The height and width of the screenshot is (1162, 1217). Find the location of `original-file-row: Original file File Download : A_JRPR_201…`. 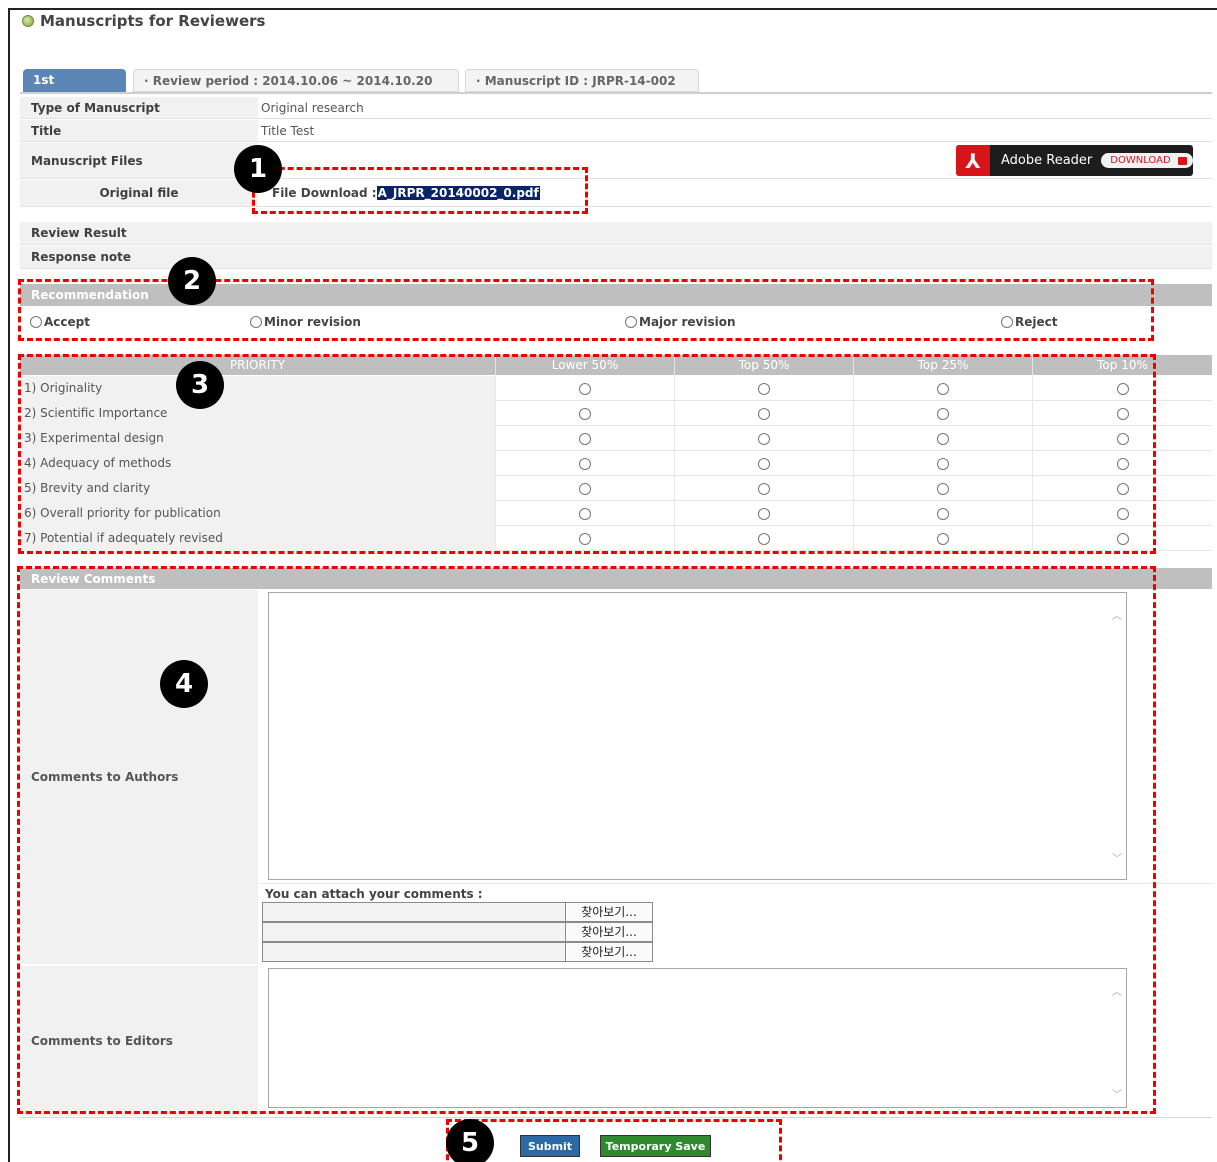

original-file-row: Original file File Download : A_JRPR_201… is located at coordinates (616, 193).